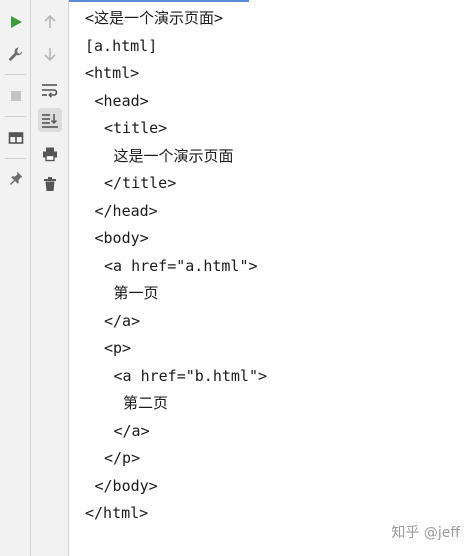 The image size is (474, 556). What do you see at coordinates (122, 458) in the screenshot?
I see `console-line: </p>` at bounding box center [122, 458].